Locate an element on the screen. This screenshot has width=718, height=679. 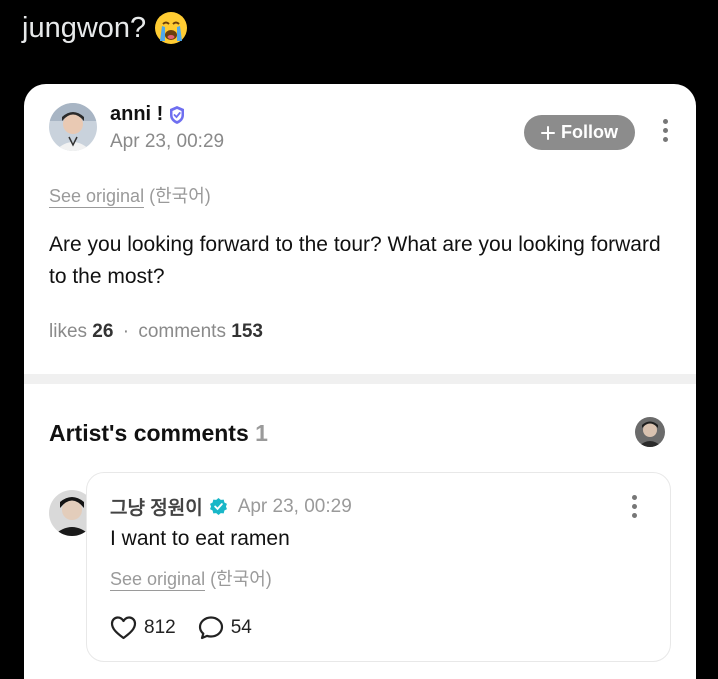
artist-avatar-small is located at coordinates (650, 432).